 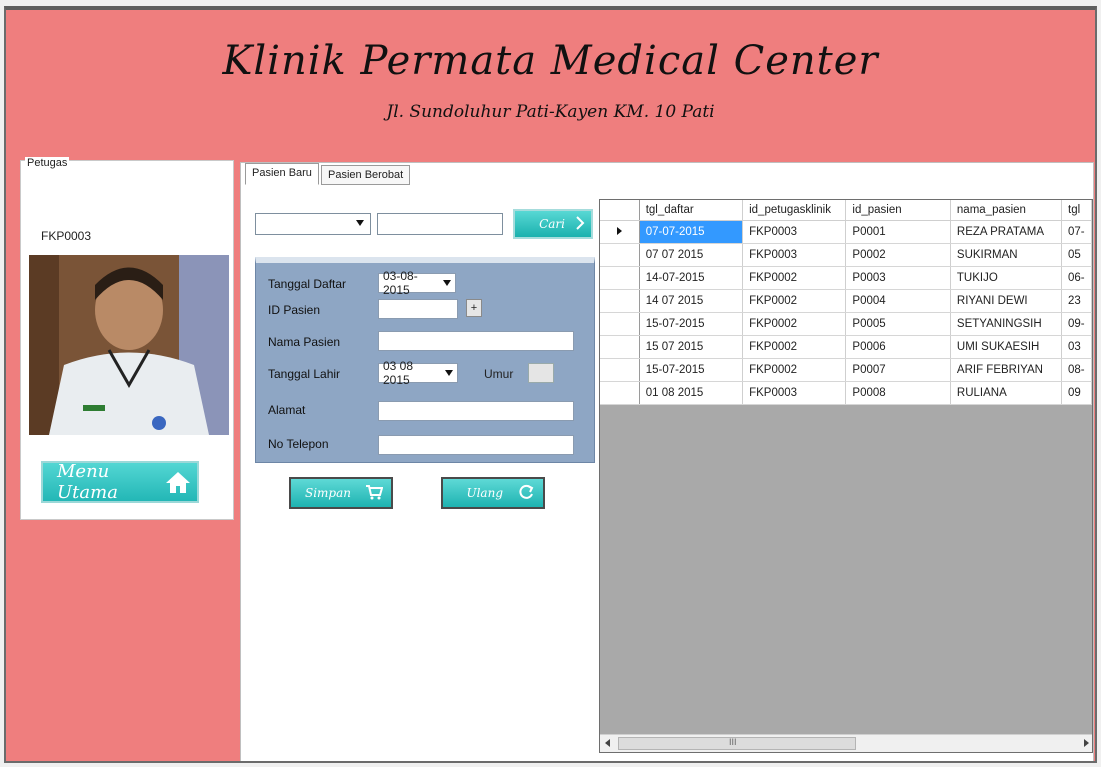 What do you see at coordinates (541, 373) in the screenshot?
I see `umur-field` at bounding box center [541, 373].